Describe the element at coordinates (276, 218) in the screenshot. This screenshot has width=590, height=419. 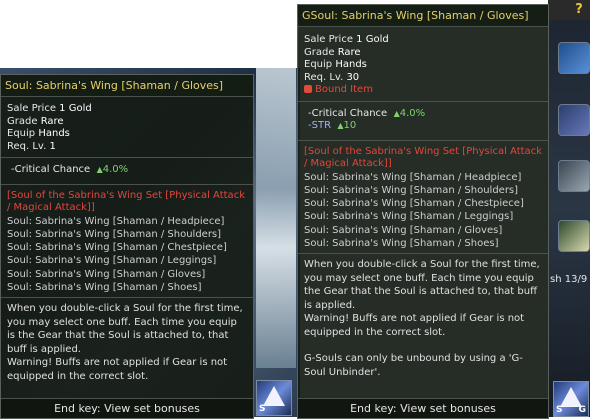
I see `game-background-snow` at that location.